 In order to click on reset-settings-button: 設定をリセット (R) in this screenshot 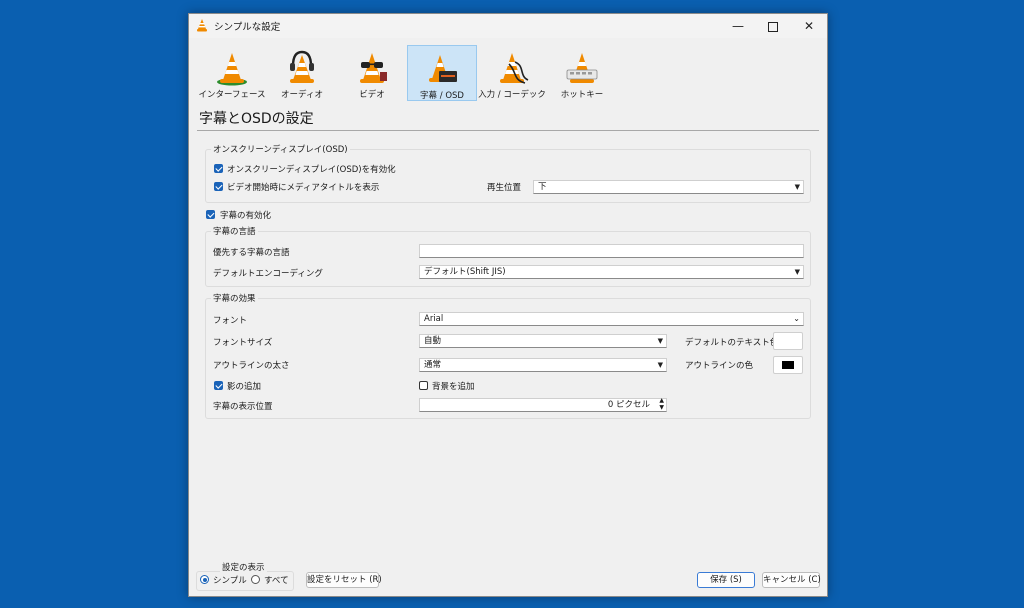, I will do `click(344, 580)`.